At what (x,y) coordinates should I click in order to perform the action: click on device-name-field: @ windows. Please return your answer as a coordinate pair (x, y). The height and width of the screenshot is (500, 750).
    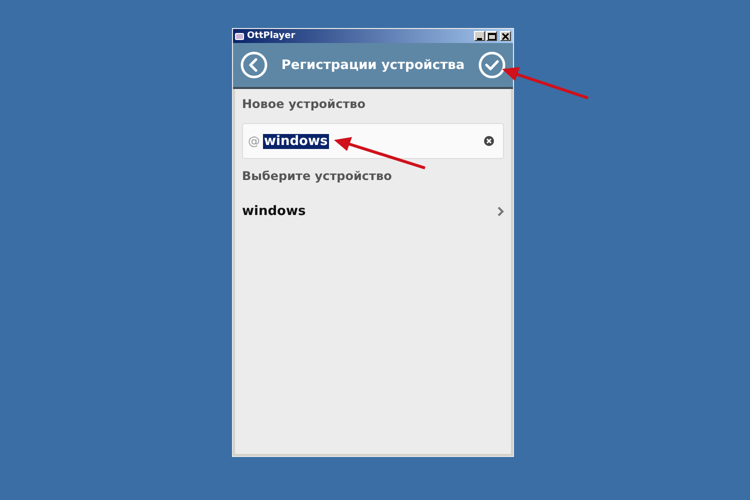
    Looking at the image, I should click on (373, 141).